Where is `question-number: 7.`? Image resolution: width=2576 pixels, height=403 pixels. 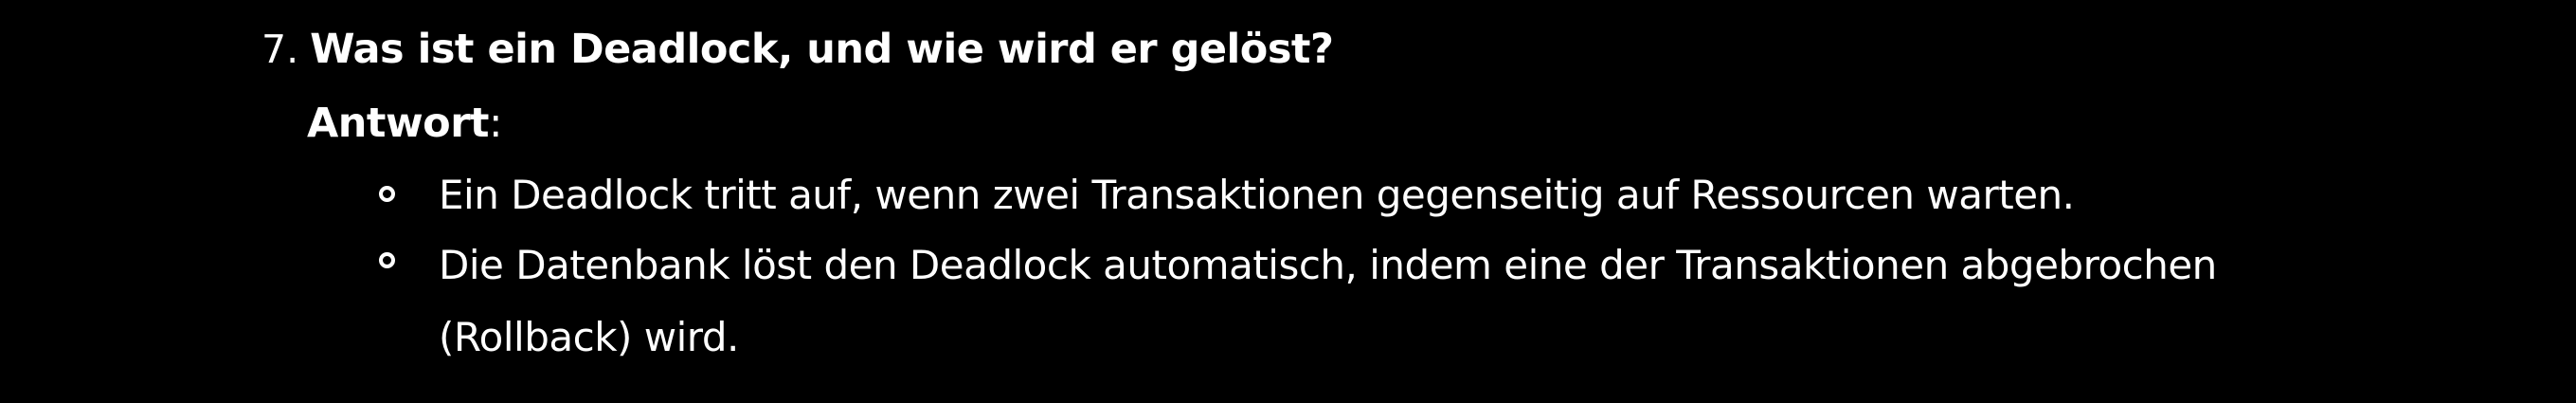
question-number: 7. is located at coordinates (280, 50).